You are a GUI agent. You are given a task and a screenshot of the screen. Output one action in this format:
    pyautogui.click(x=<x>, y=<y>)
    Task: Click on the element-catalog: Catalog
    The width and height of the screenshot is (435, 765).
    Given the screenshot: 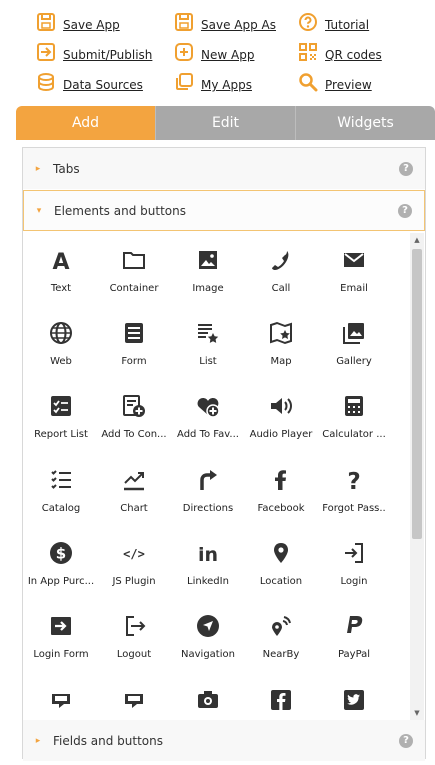 What is the action you would take?
    pyautogui.click(x=61, y=492)
    